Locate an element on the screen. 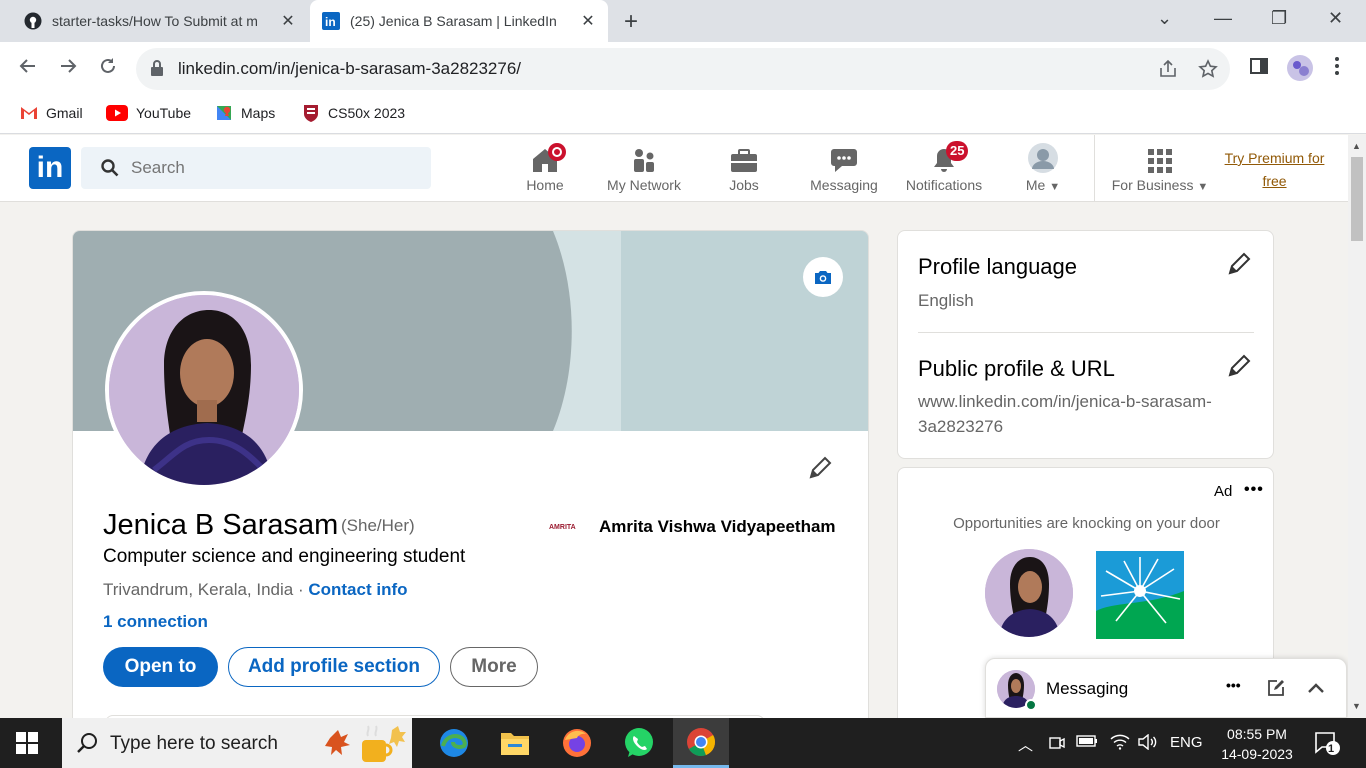 The width and height of the screenshot is (1366, 768). try-premium-link: Try Premium for free is located at coordinates (1274, 170).